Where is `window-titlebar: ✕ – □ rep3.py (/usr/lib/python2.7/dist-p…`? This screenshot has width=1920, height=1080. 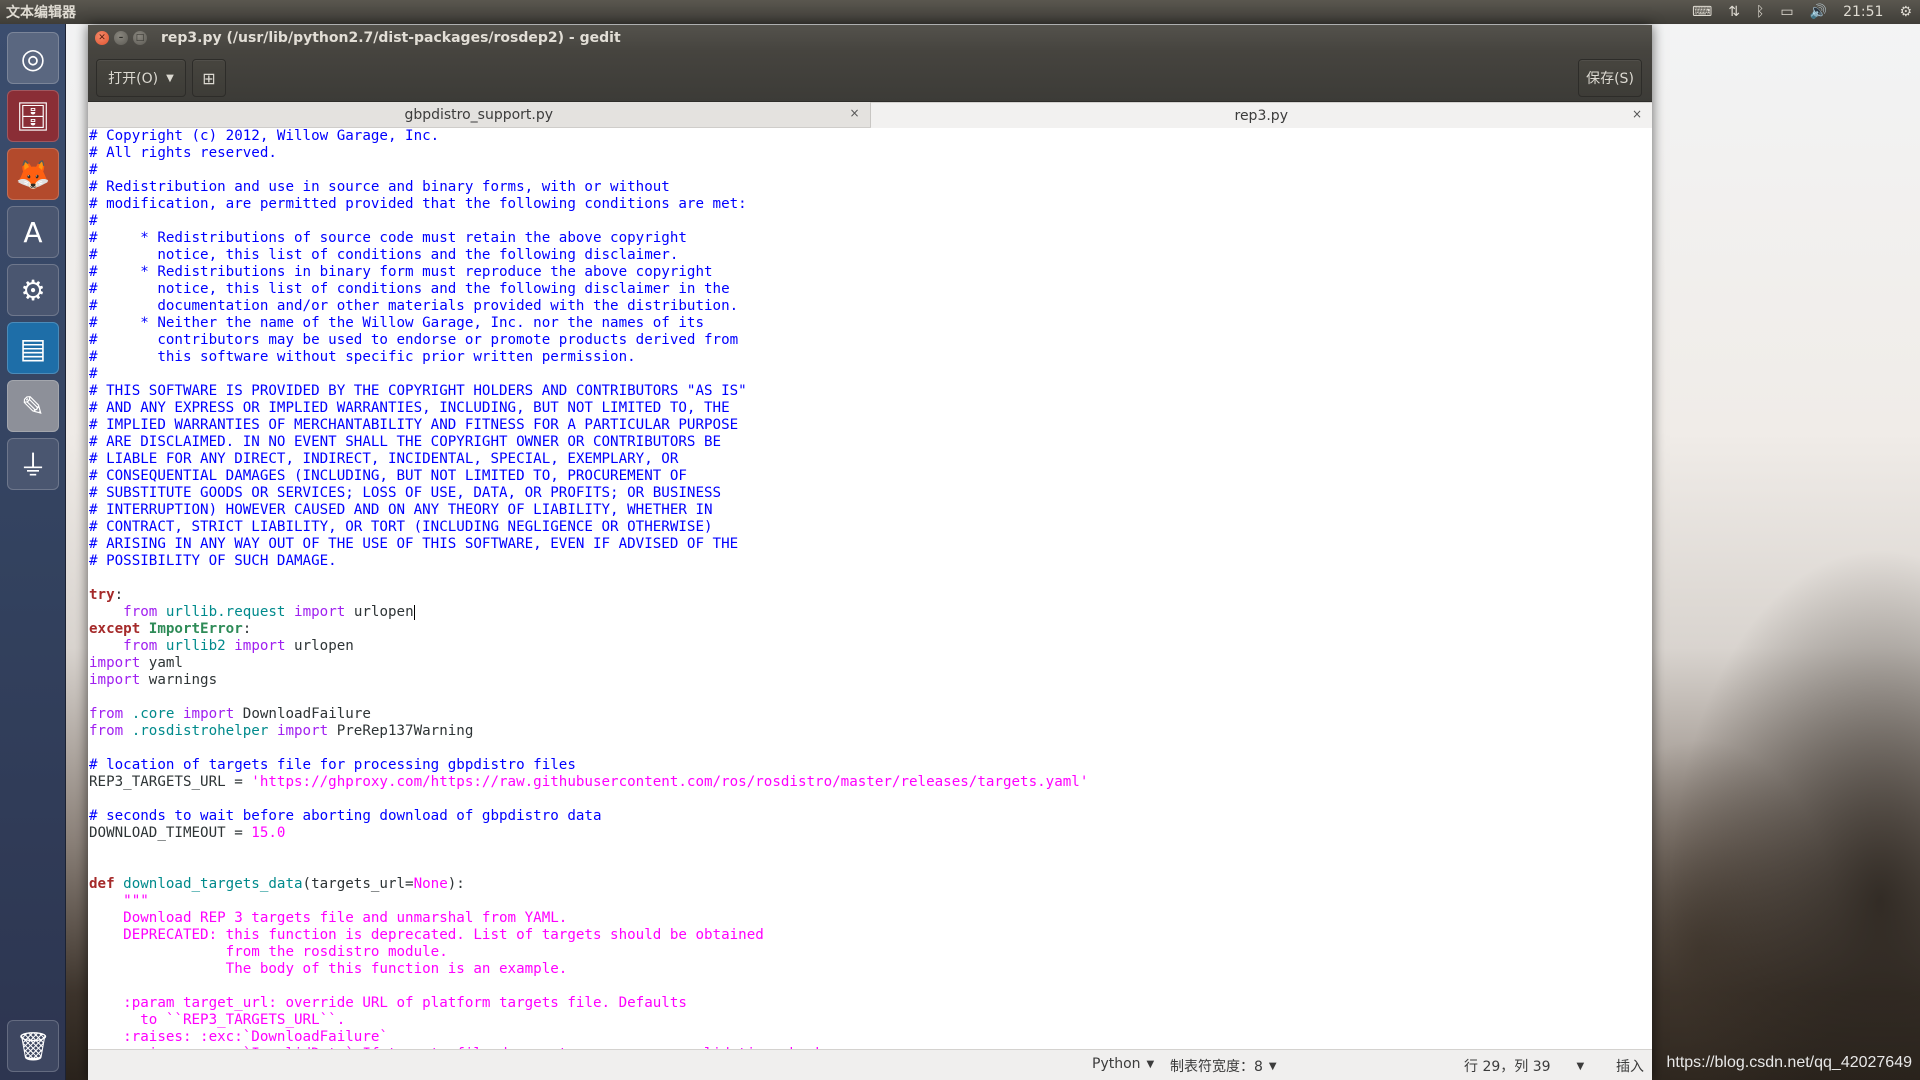 window-titlebar: ✕ – □ rep3.py (/usr/lib/python2.7/dist-p… is located at coordinates (870, 38).